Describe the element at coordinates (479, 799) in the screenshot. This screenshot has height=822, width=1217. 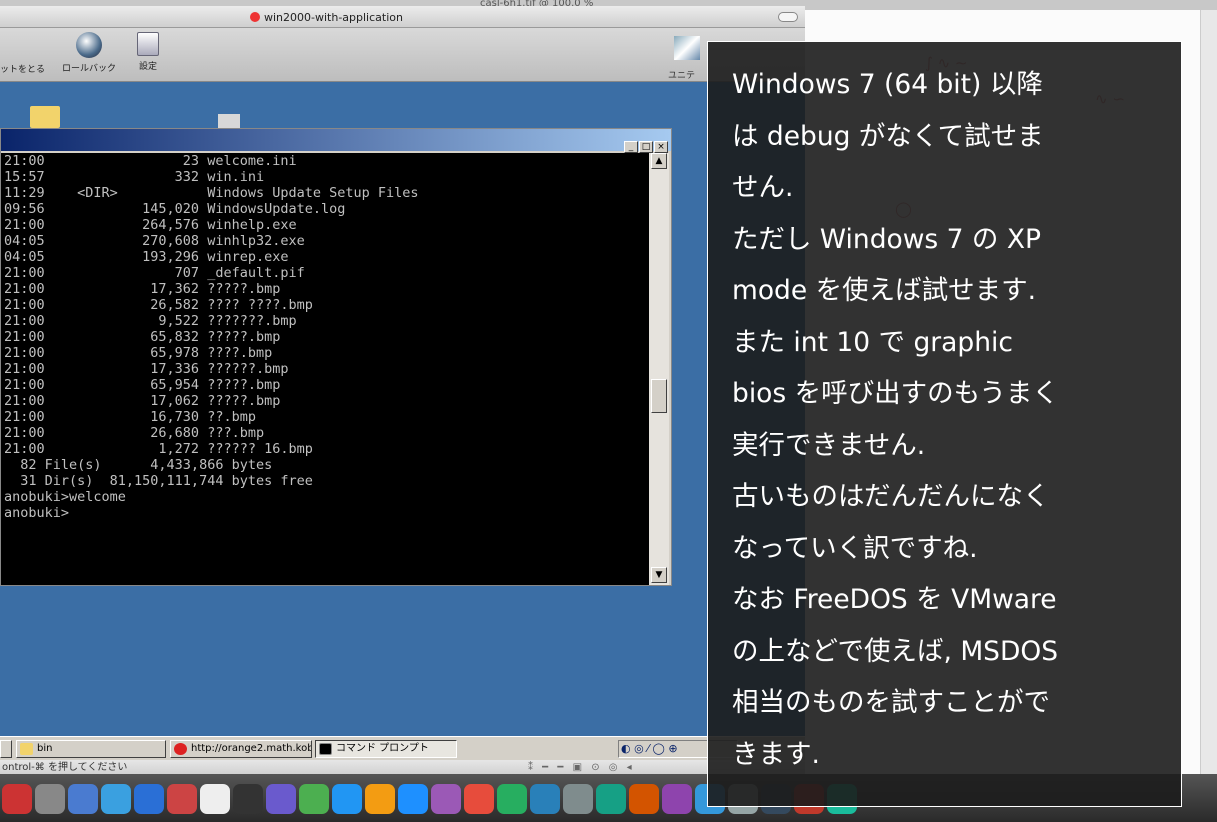
I see `itunes-icon` at that location.